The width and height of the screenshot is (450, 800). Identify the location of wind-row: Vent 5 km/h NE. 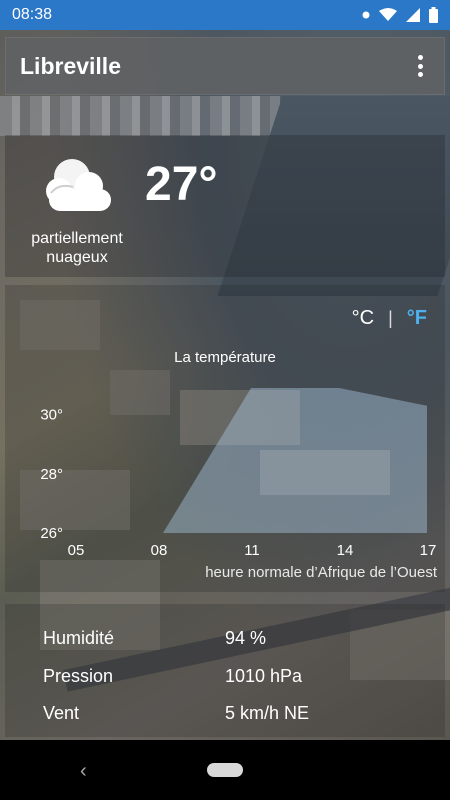
(176, 713).